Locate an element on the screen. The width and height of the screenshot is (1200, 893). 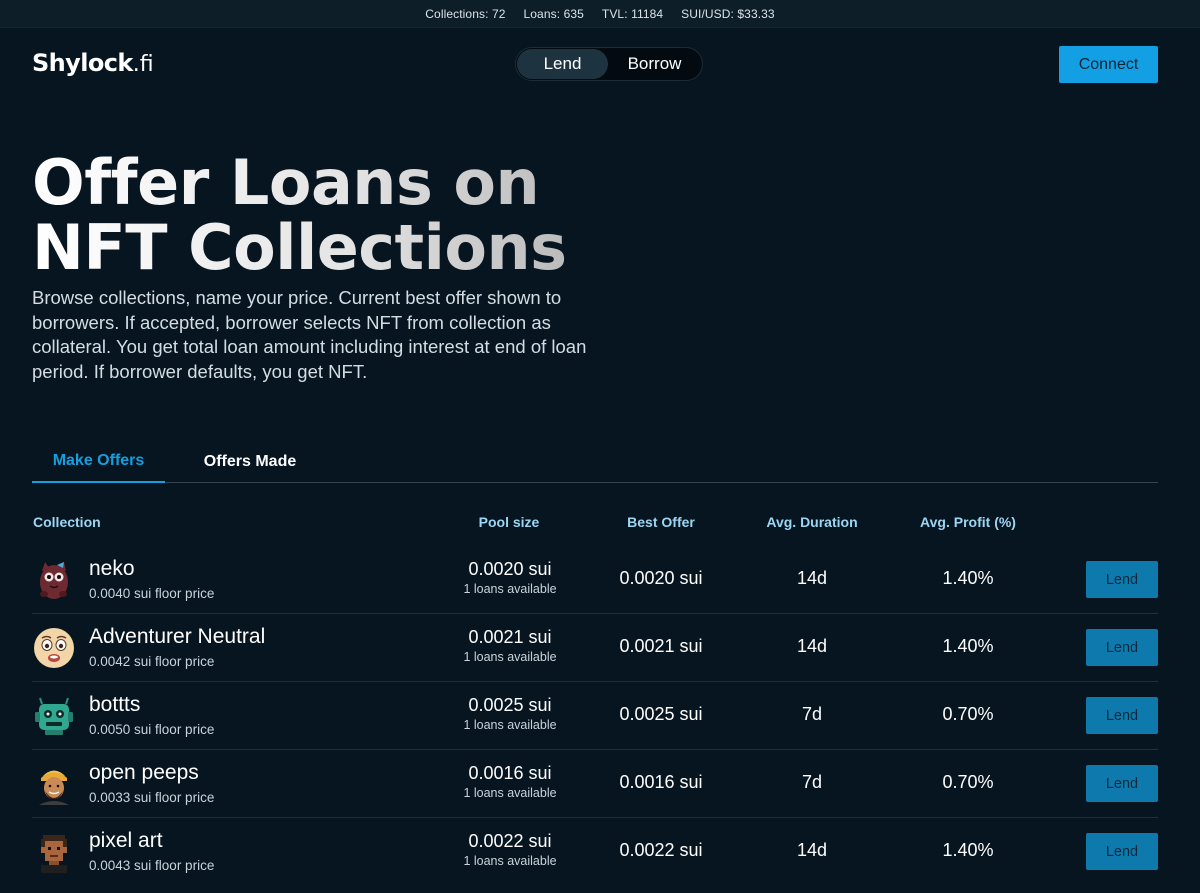
header-pool-size: Pool size is located at coordinates (509, 522).